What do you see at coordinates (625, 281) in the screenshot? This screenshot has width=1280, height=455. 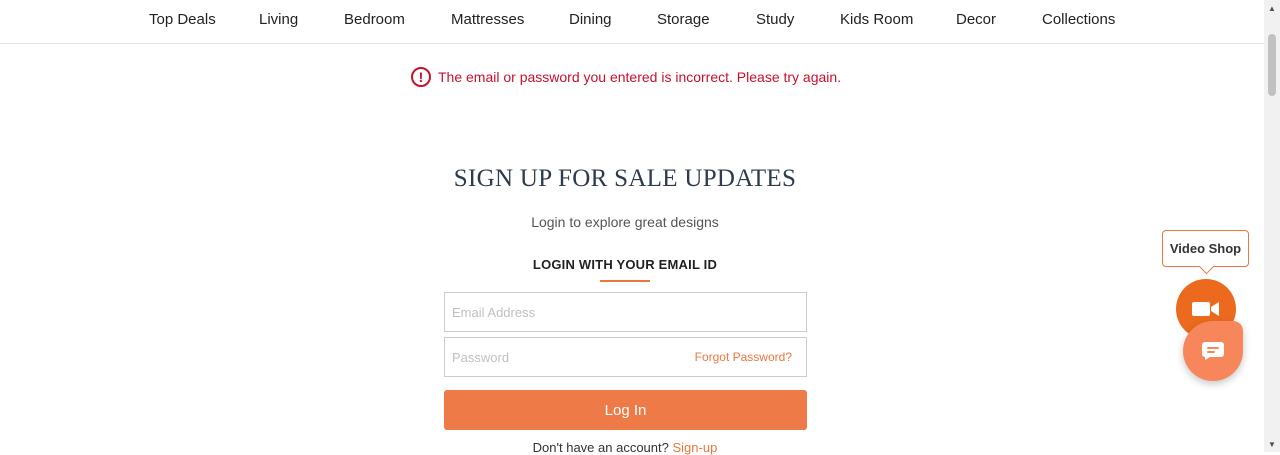 I see `tab-active-underline` at bounding box center [625, 281].